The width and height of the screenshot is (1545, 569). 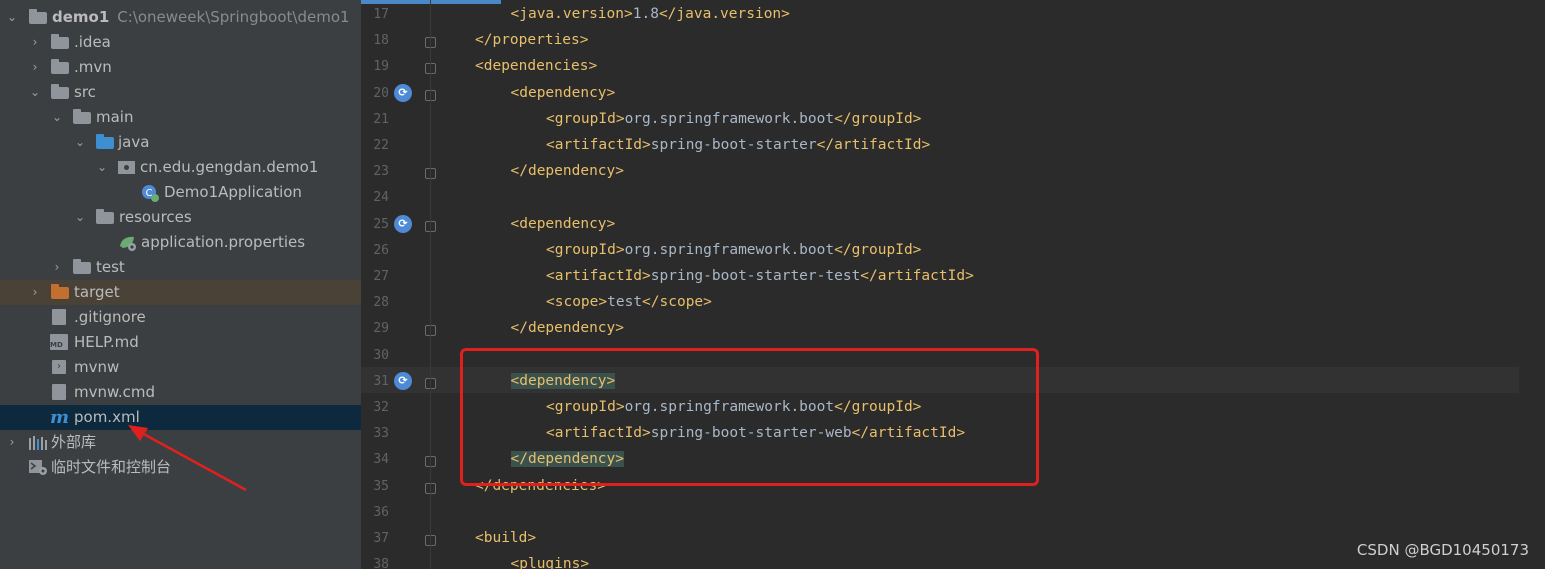 What do you see at coordinates (381, 198) in the screenshot?
I see `line-number: 24` at bounding box center [381, 198].